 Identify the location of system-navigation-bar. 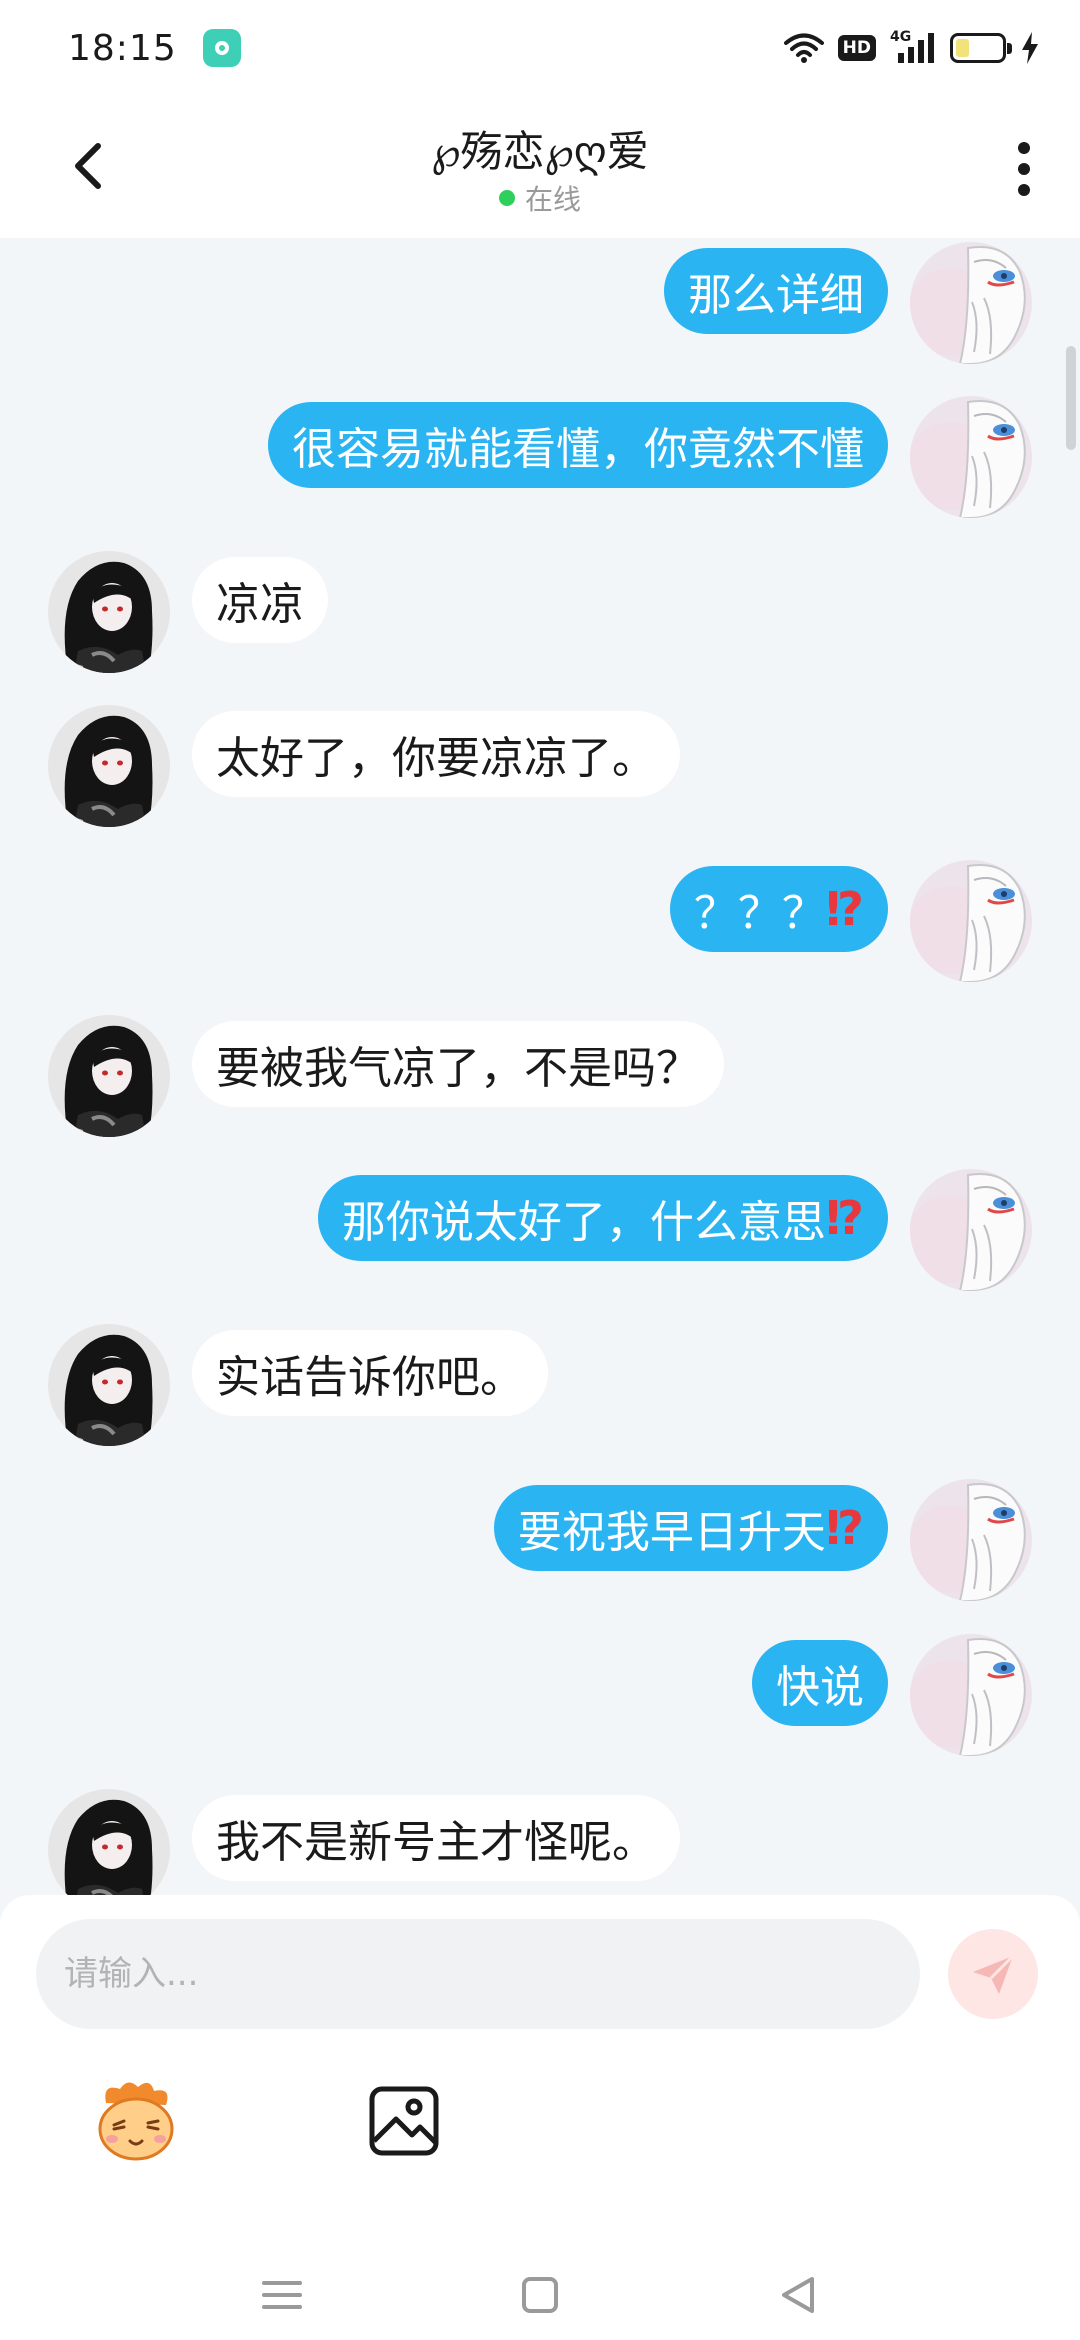
(540, 2292).